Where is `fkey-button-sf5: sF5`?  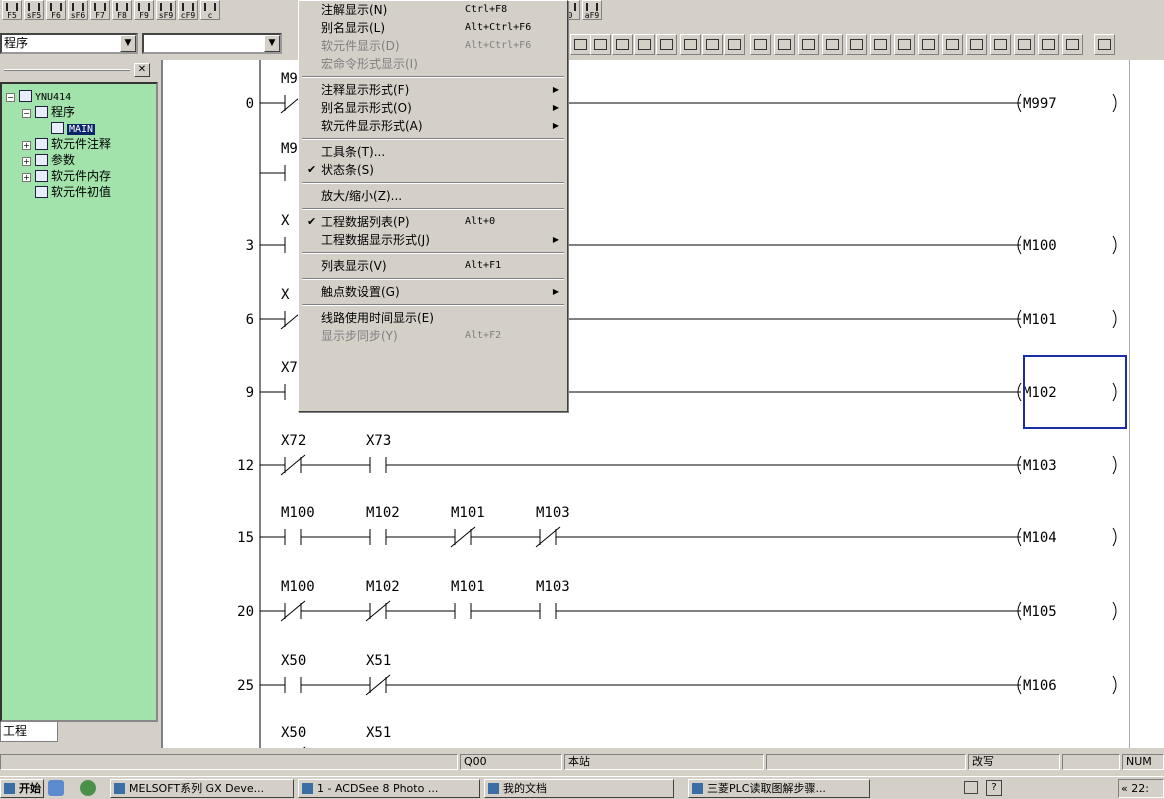 fkey-button-sf5: sF5 is located at coordinates (34, 10).